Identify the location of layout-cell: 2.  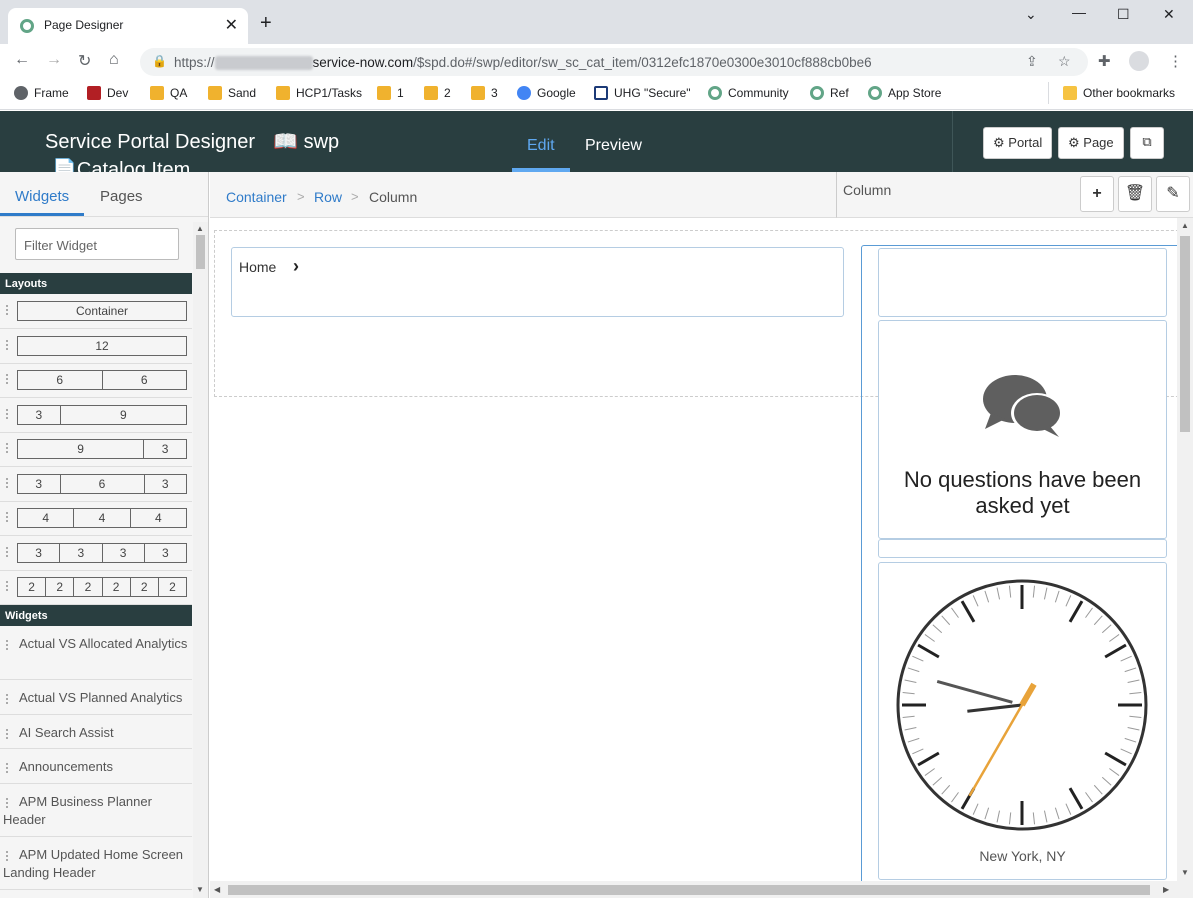
(172, 587).